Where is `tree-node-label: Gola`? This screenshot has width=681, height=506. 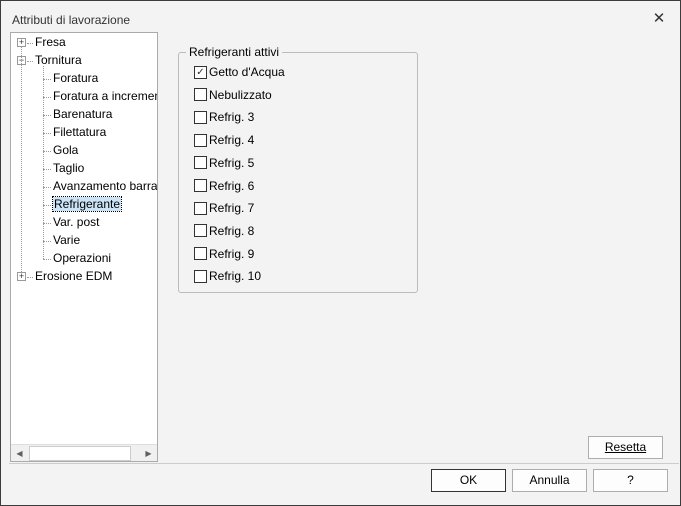
tree-node-label: Gola is located at coordinates (66, 150).